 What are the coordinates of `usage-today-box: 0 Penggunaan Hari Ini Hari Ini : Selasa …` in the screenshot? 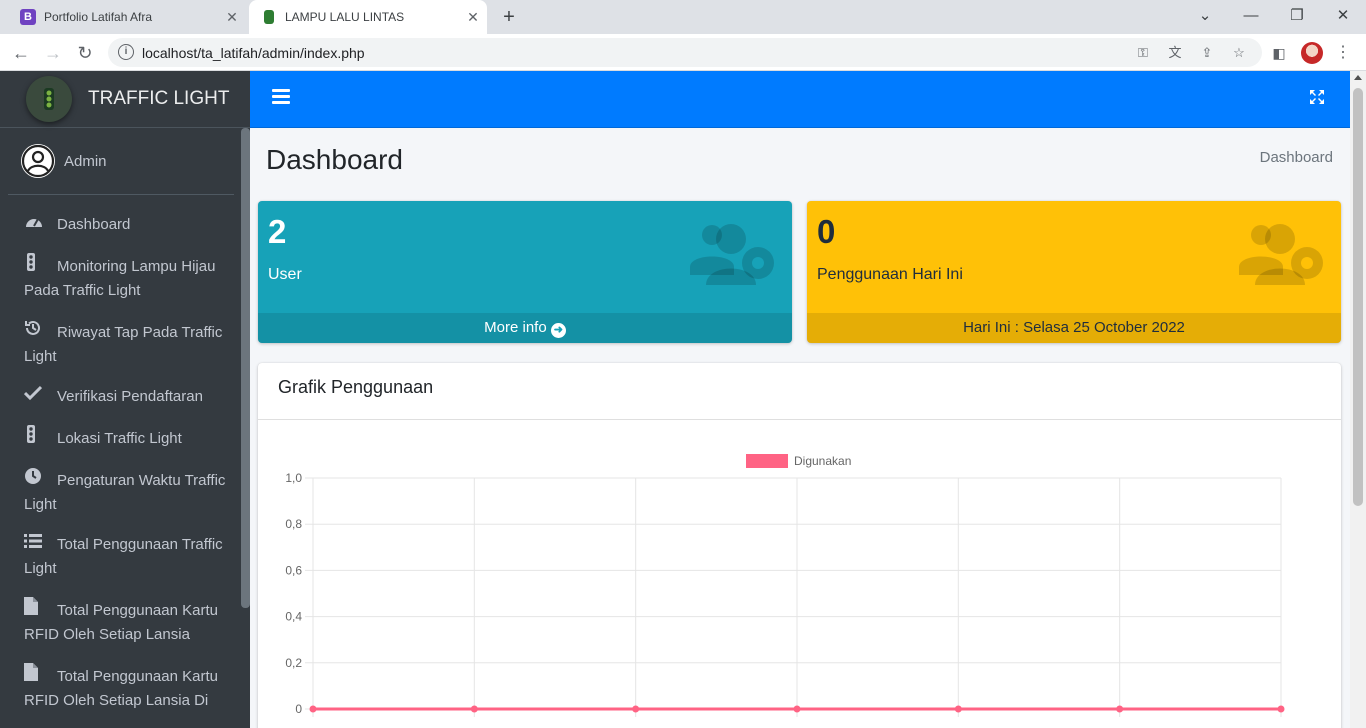 It's located at (1074, 272).